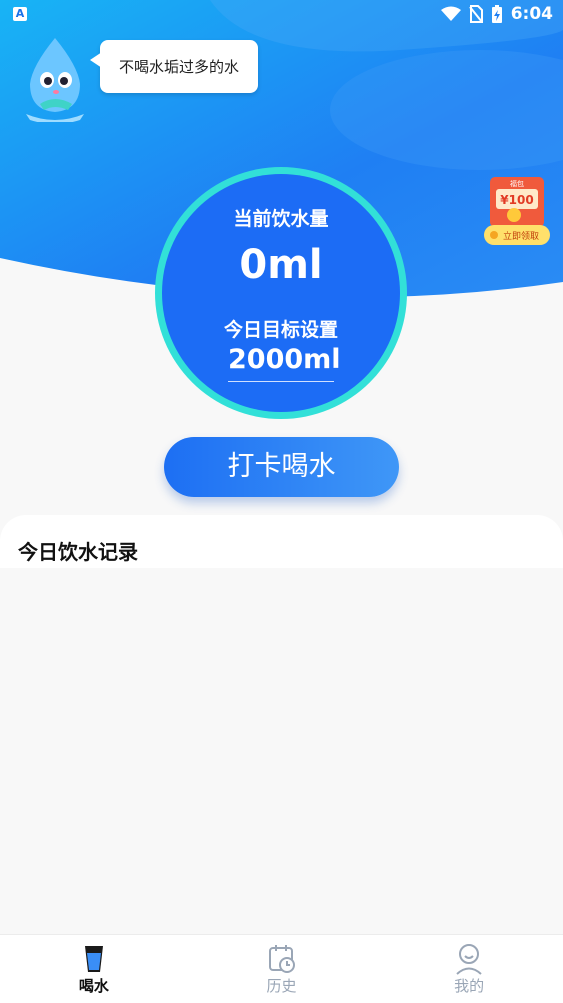 Image resolution: width=563 pixels, height=1003 pixels. Describe the element at coordinates (281, 219) in the screenshot. I see `current-intake-label: 当前饮水量` at that location.